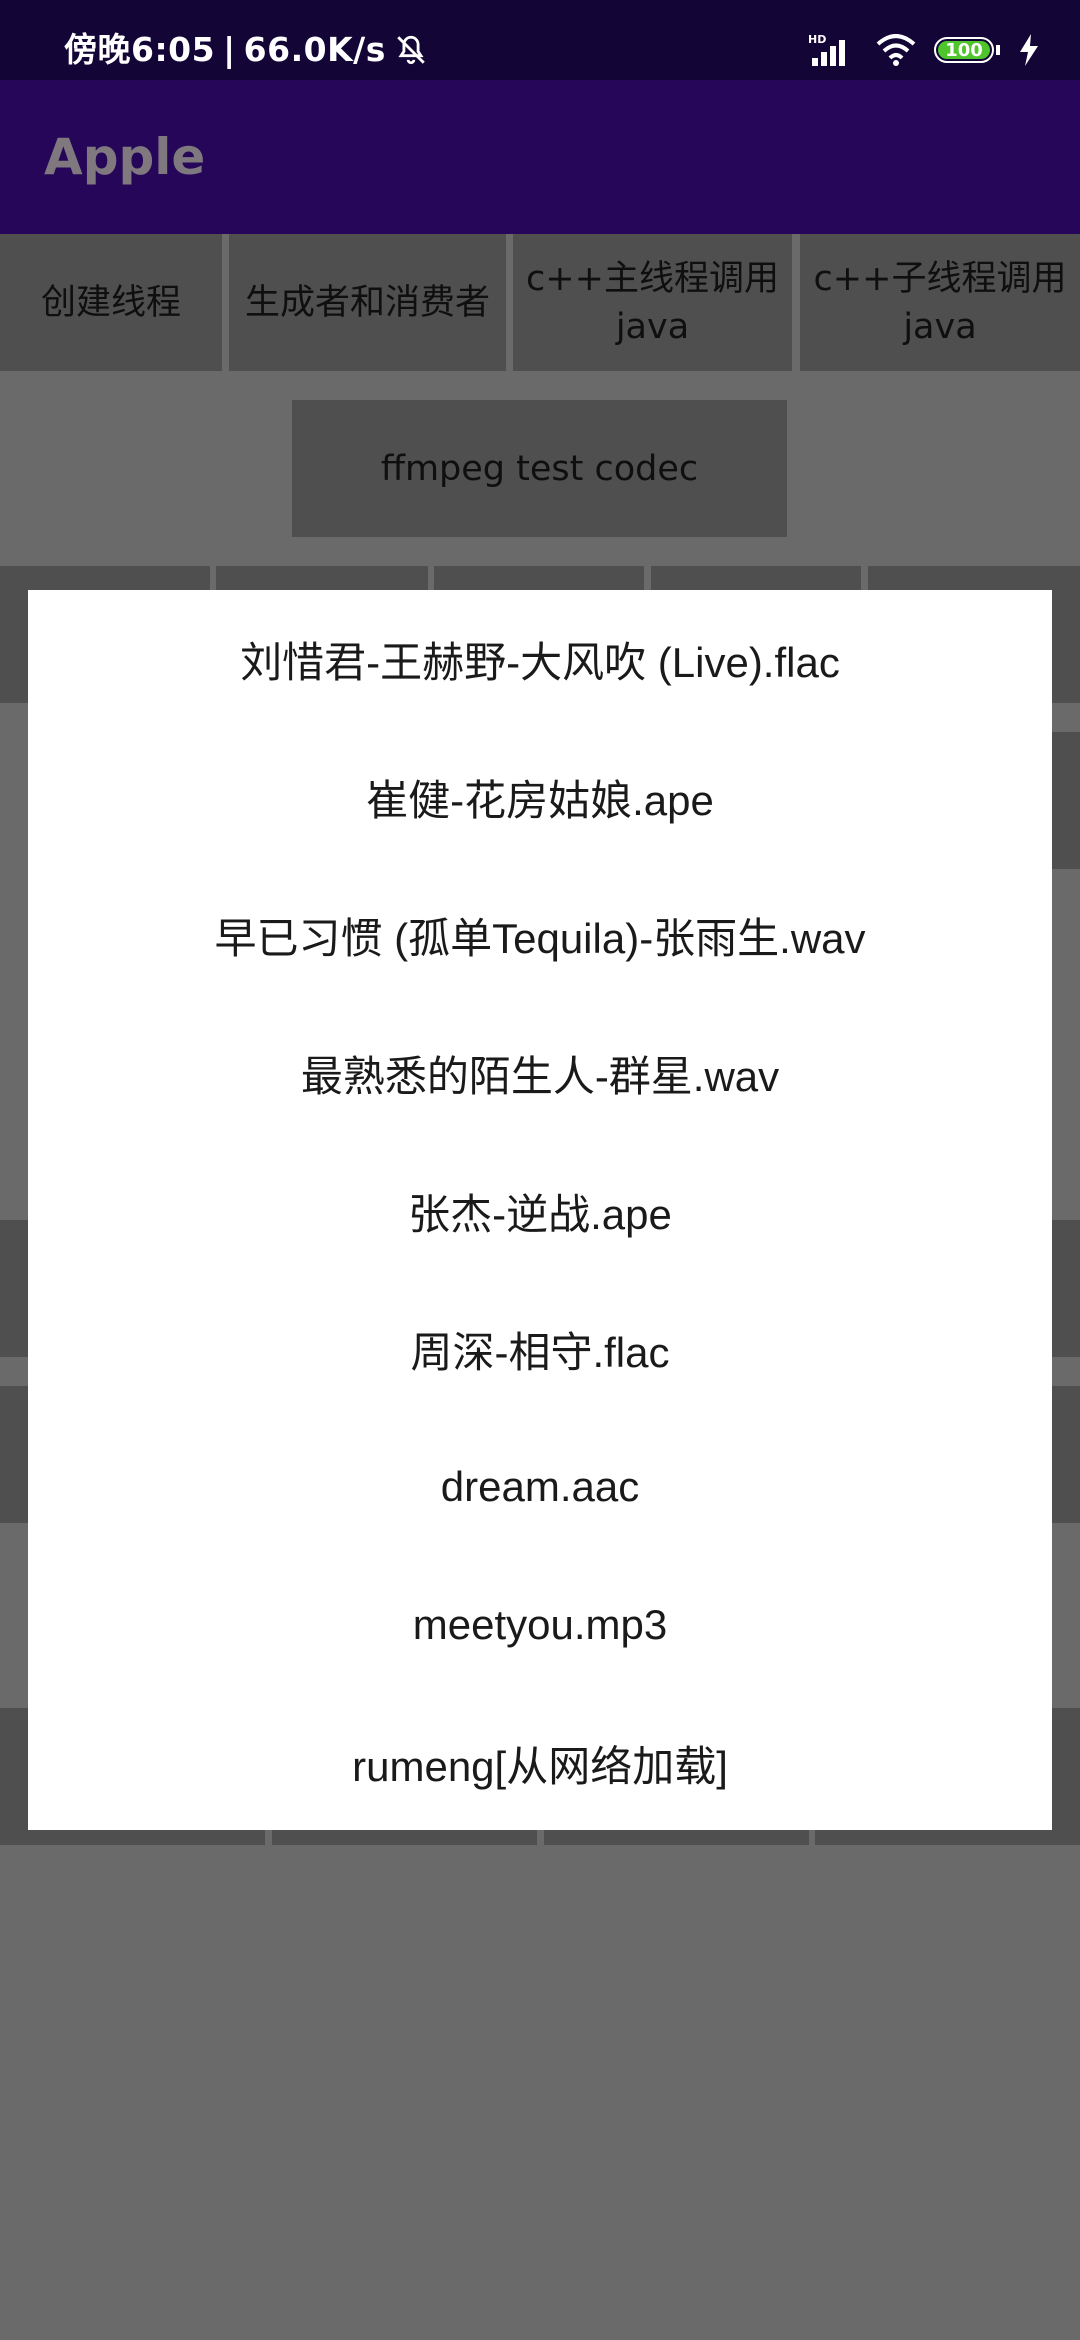 This screenshot has height=2340, width=1080. What do you see at coordinates (125, 157) in the screenshot?
I see `app-title: Apple` at bounding box center [125, 157].